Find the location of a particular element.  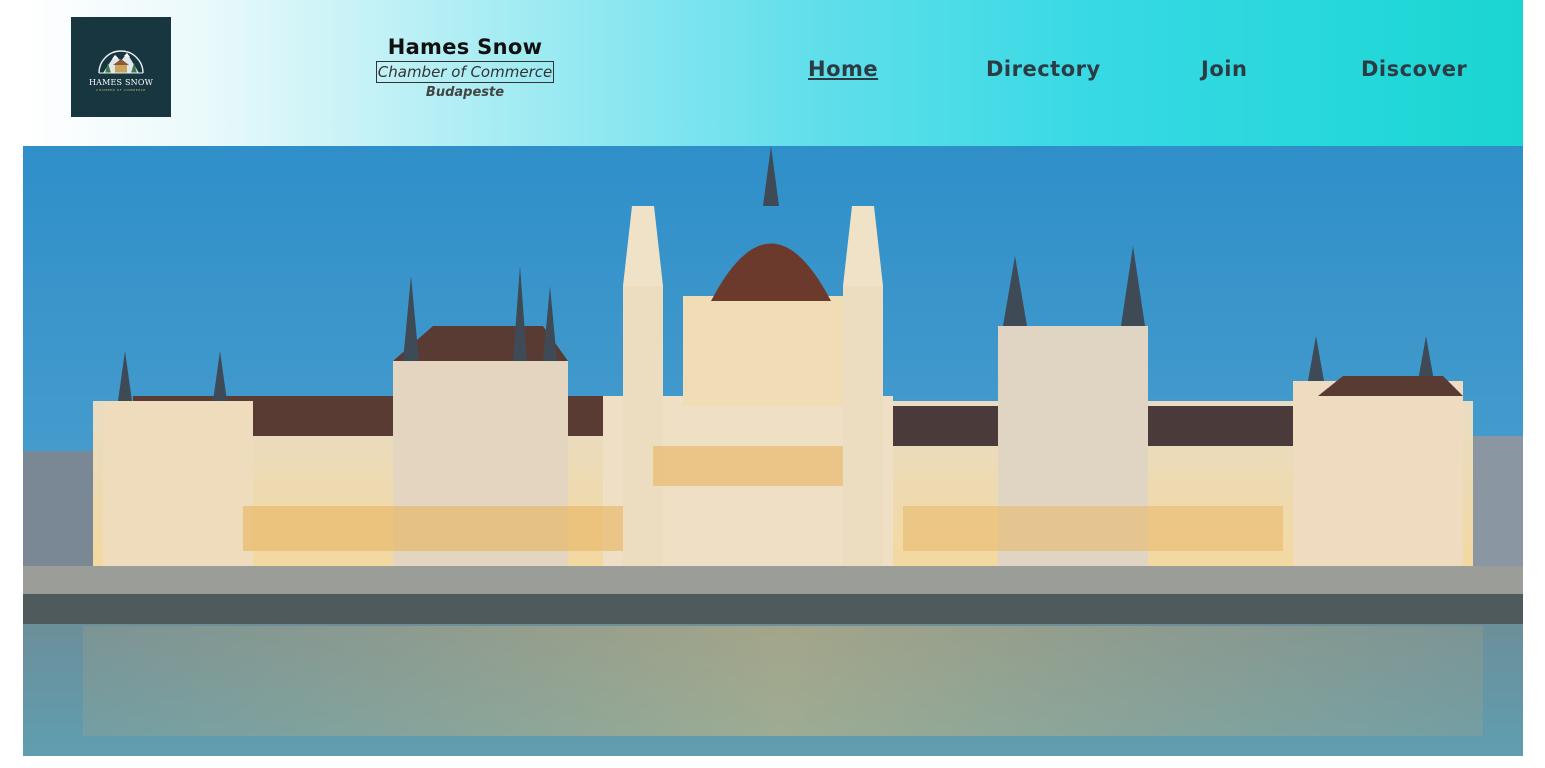

nav-join-link: Join is located at coordinates (1224, 69).